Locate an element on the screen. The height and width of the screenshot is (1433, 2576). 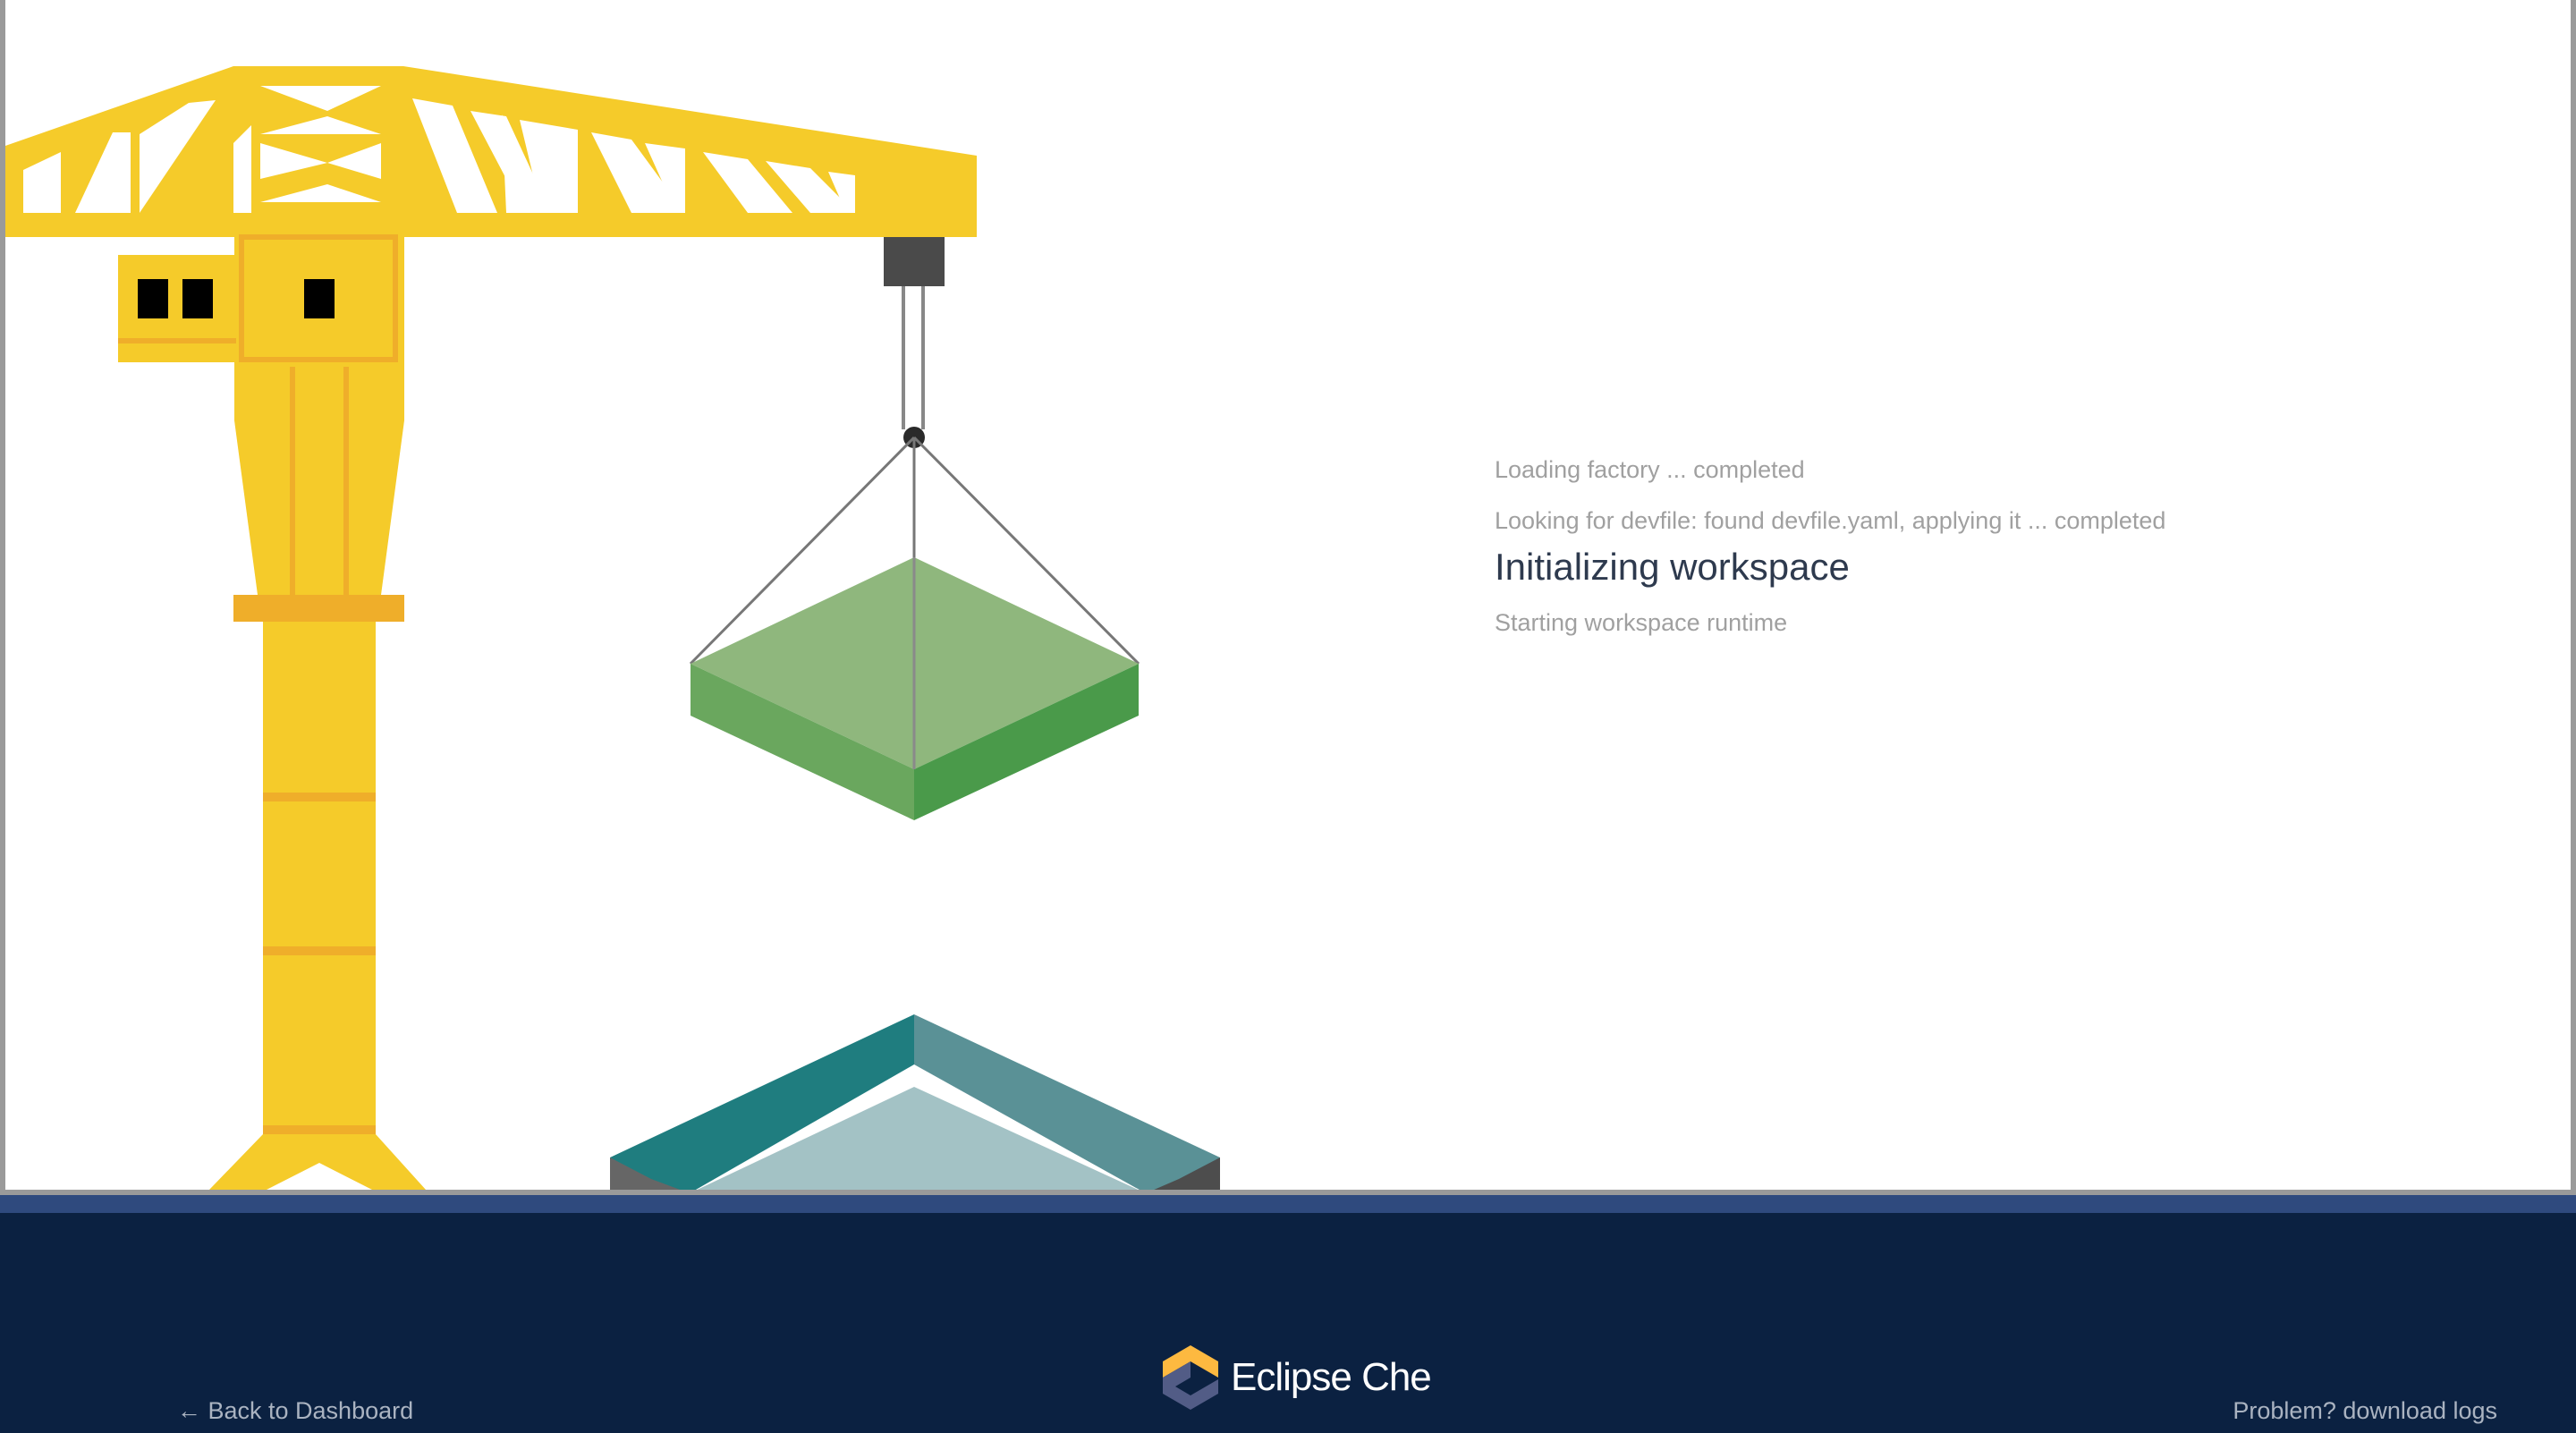
brand-name: Eclipse Che is located at coordinates (1331, 1377).